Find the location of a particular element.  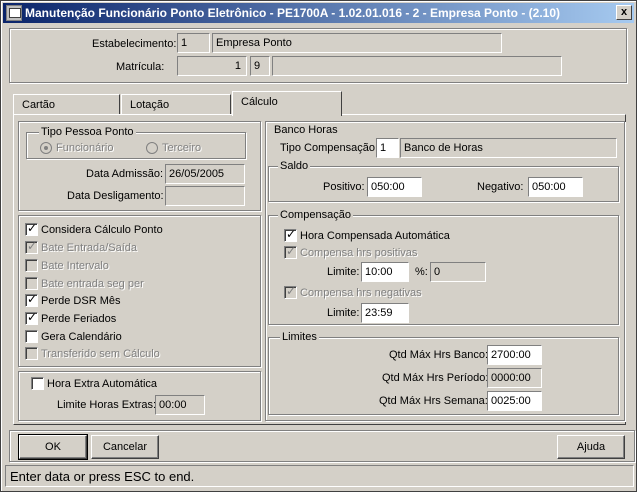

bate-intervalo-label: Bate Intervalo is located at coordinates (75, 266).